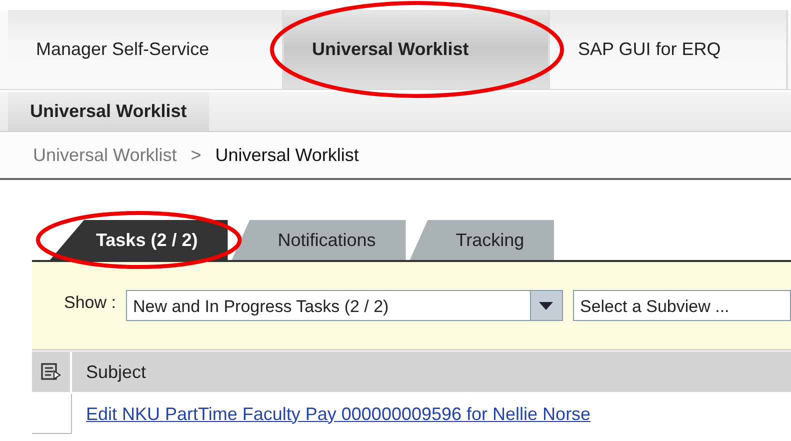 Image resolution: width=791 pixels, height=441 pixels. I want to click on portal-tab: Universal Worklist, so click(417, 49).